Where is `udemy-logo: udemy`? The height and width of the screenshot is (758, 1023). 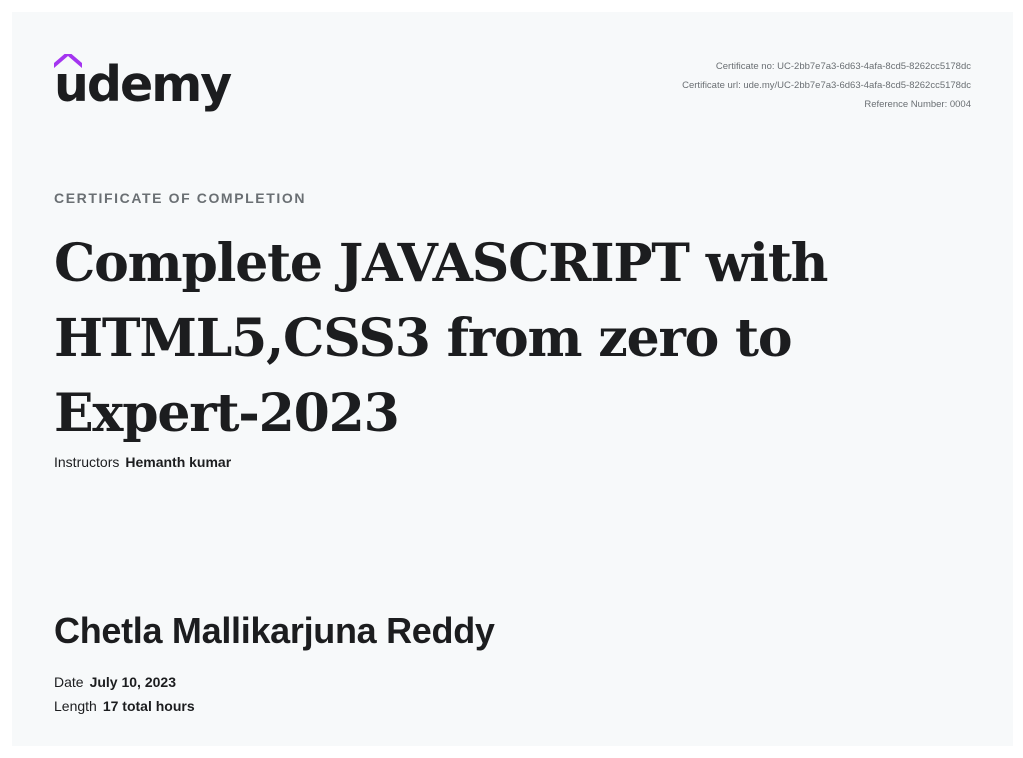
udemy-logo: udemy is located at coordinates (144, 89).